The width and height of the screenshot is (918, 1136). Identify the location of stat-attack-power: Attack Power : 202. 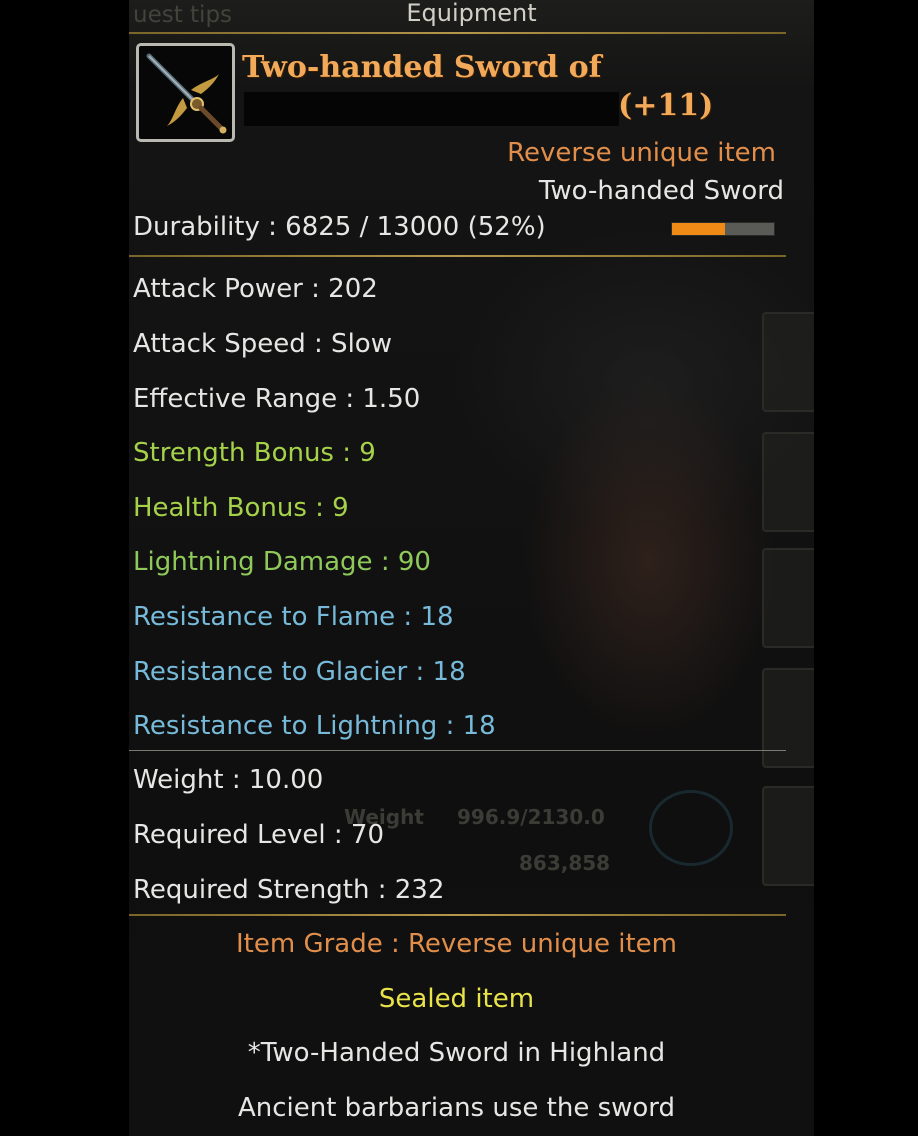
(255, 289).